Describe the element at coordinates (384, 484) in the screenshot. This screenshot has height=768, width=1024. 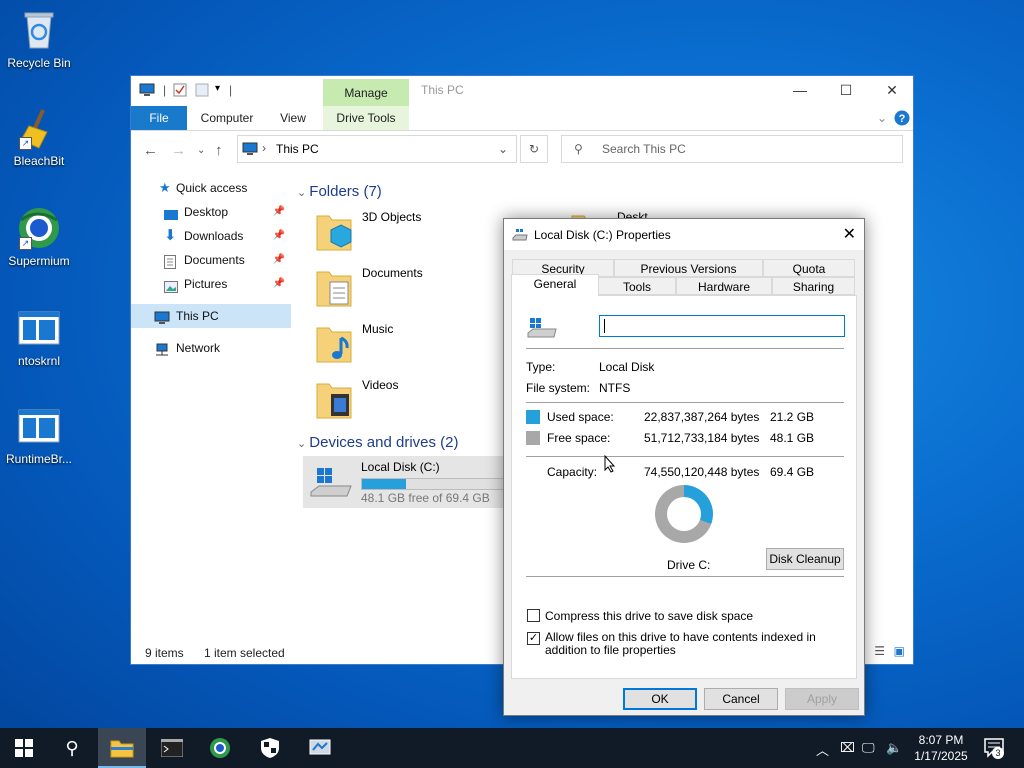
I see `drive-usage-fill` at that location.